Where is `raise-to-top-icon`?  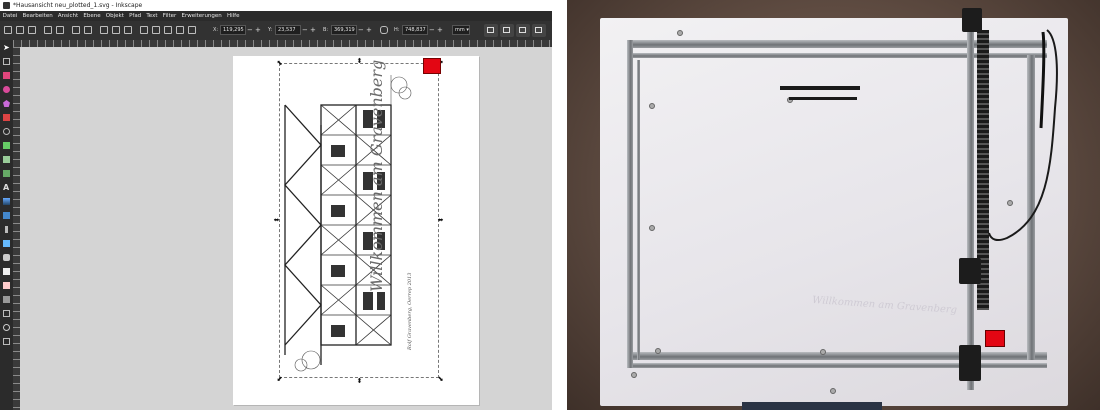 raise-to-top-icon is located at coordinates (104, 30).